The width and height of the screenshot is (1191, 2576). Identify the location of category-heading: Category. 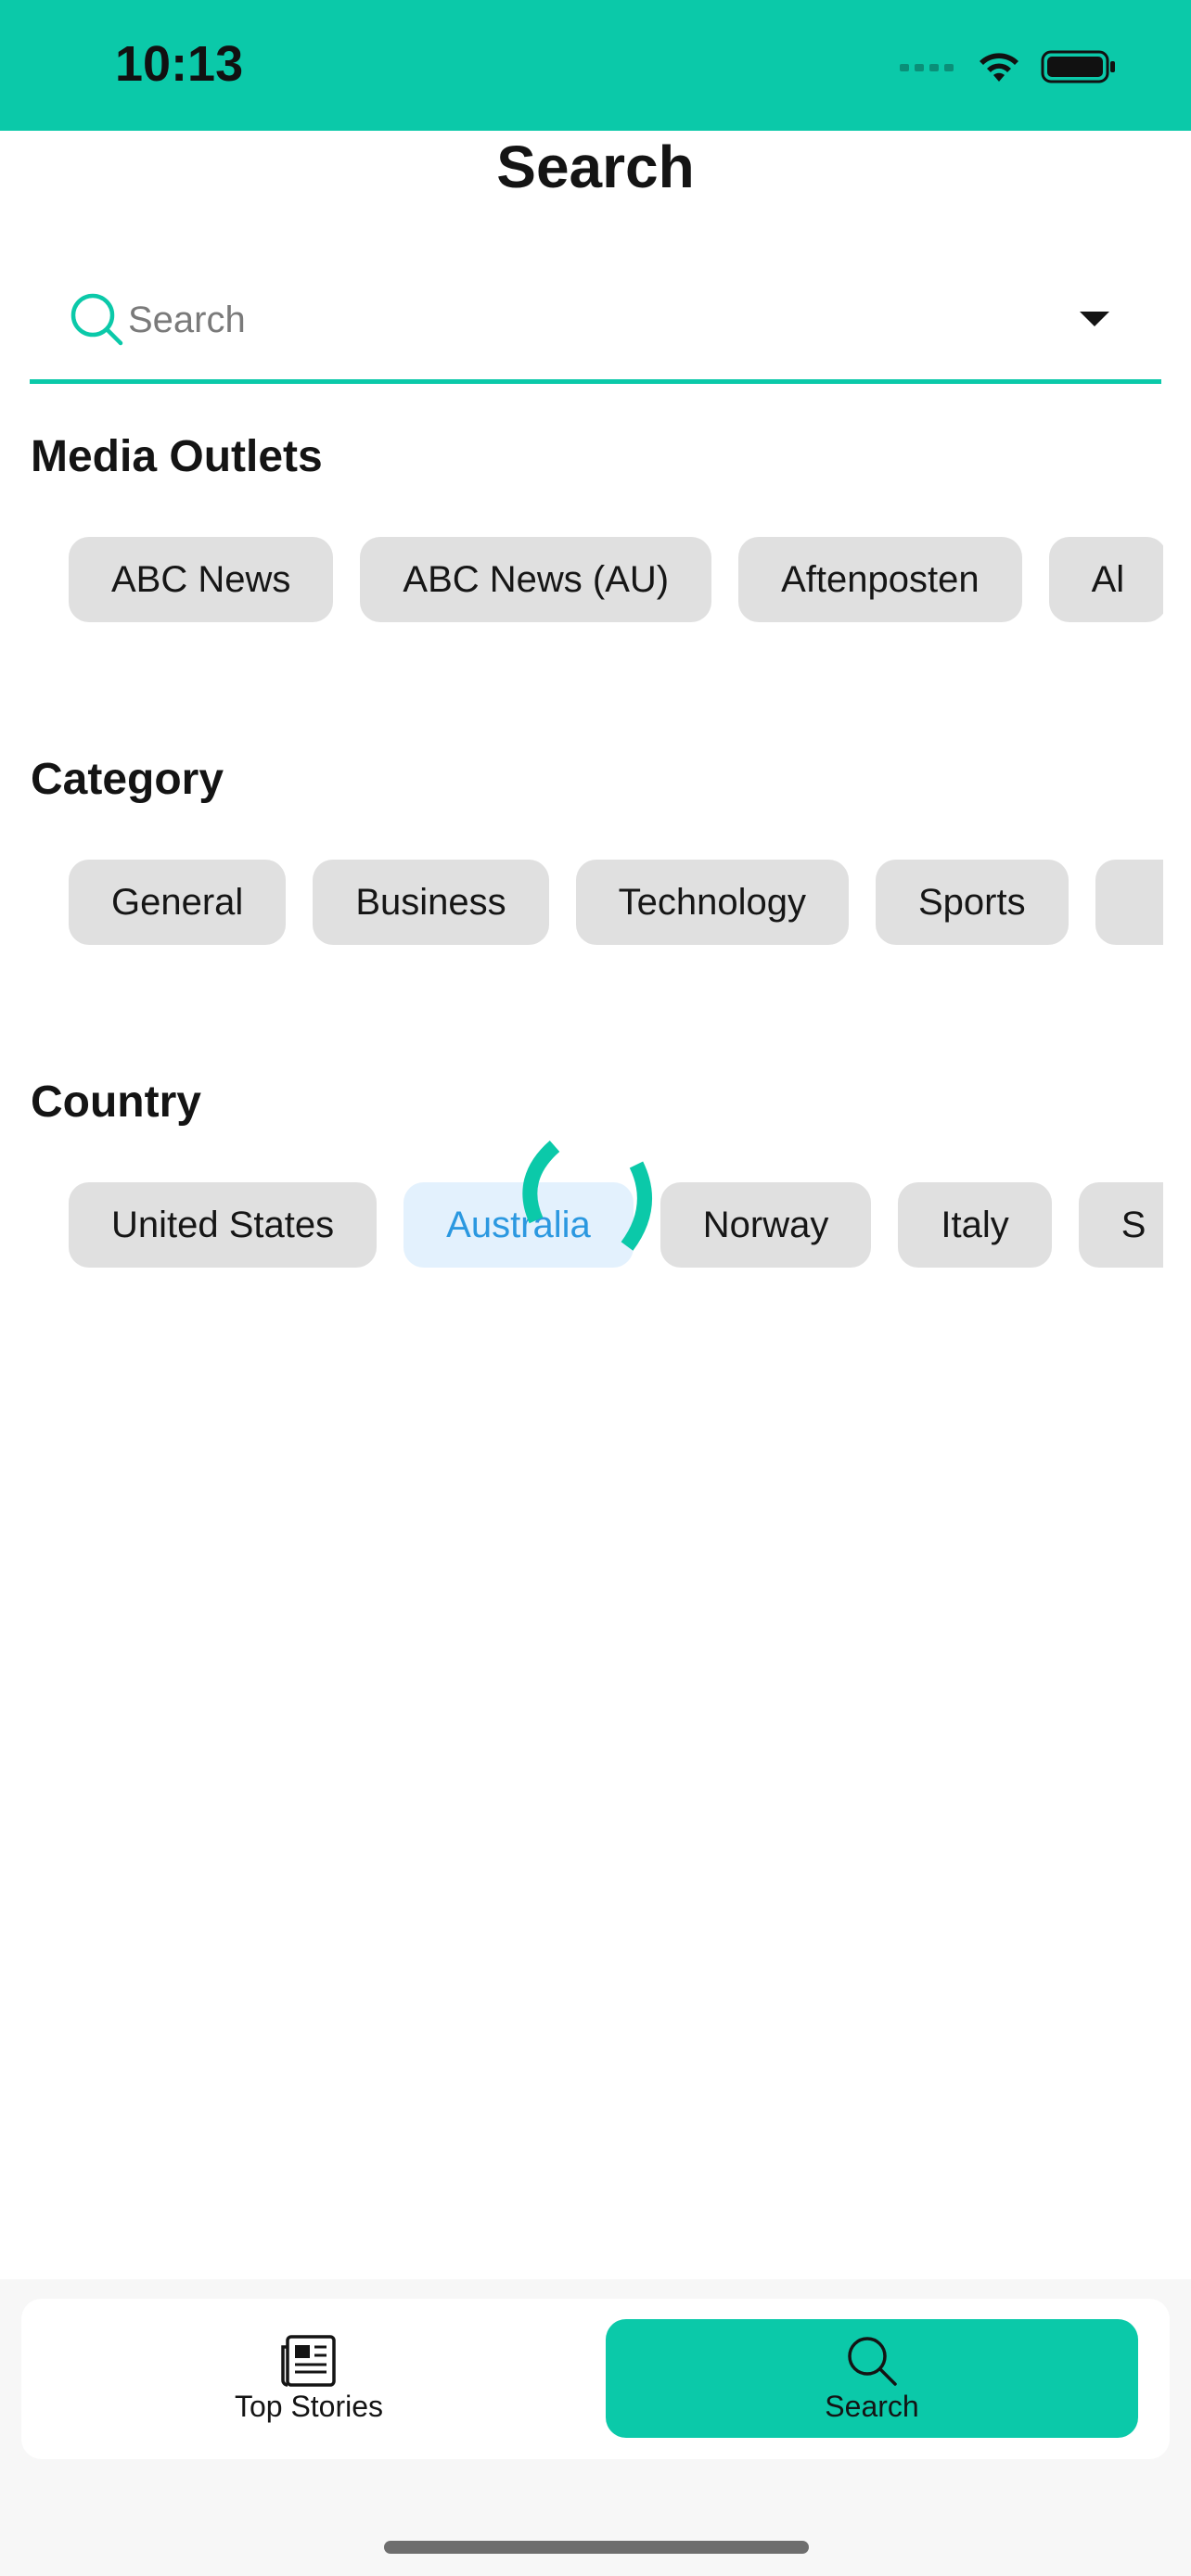
(127, 779).